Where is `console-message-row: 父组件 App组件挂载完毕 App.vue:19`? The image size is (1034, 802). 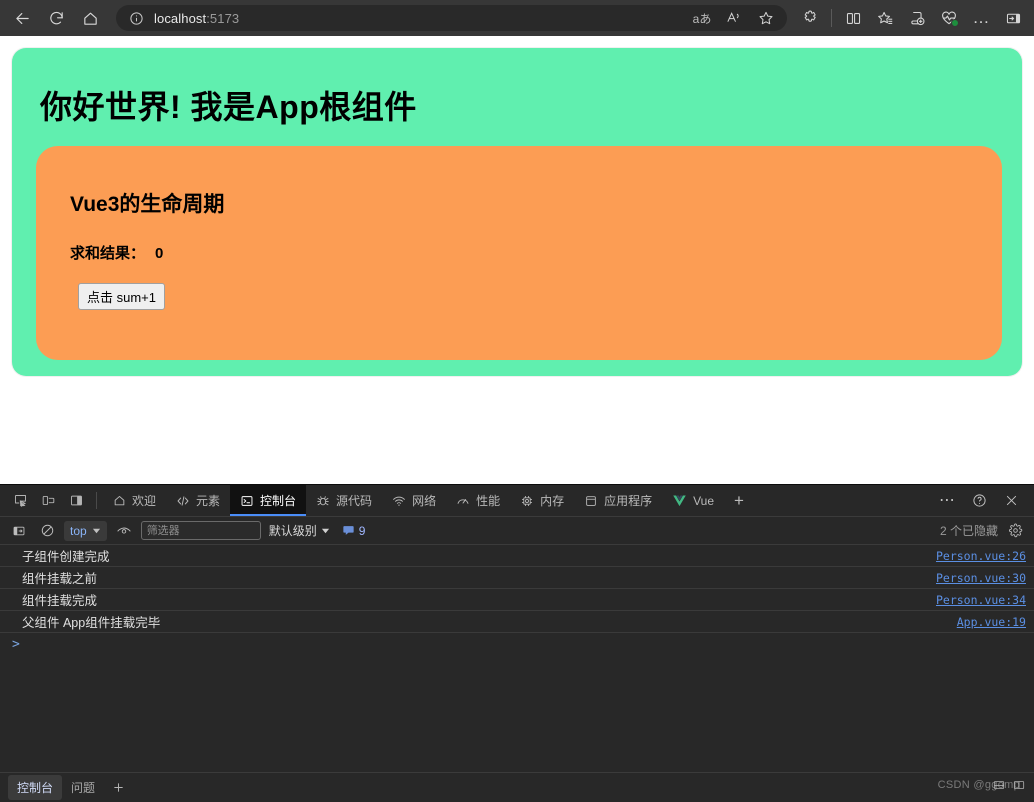 console-message-row: 父组件 App组件挂载完毕 App.vue:19 is located at coordinates (517, 622).